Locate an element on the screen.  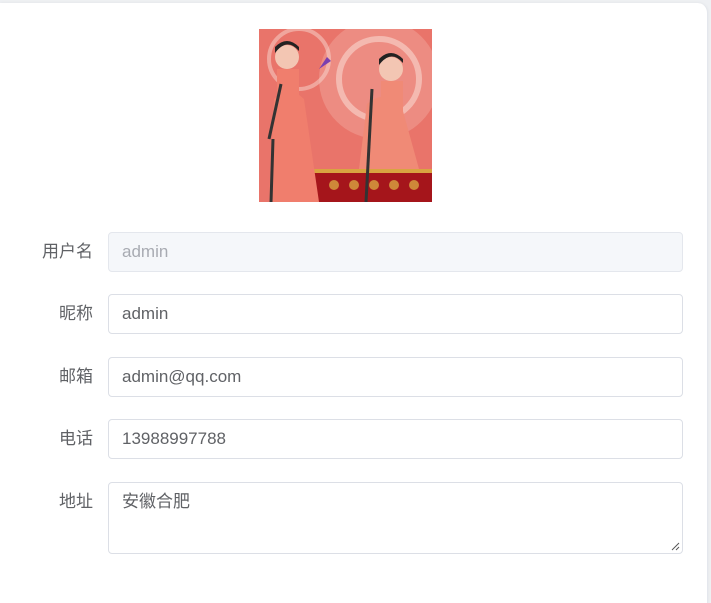
email-input is located at coordinates (395, 377).